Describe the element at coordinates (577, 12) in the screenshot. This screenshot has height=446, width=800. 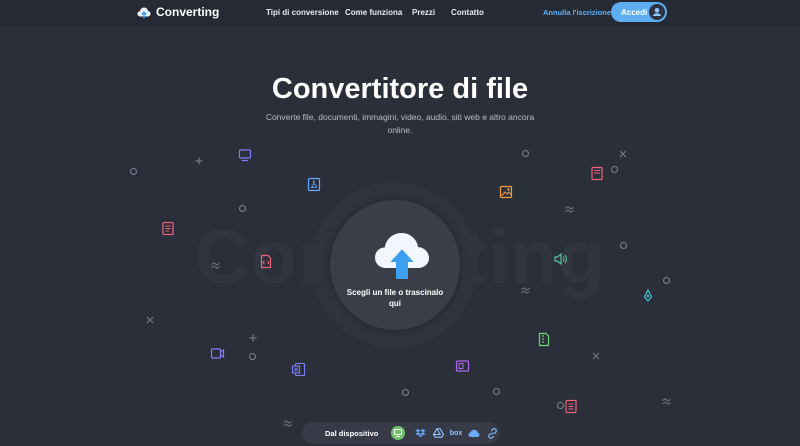
I see `cancel-subscription-link: Annulla l'iscrizione` at that location.